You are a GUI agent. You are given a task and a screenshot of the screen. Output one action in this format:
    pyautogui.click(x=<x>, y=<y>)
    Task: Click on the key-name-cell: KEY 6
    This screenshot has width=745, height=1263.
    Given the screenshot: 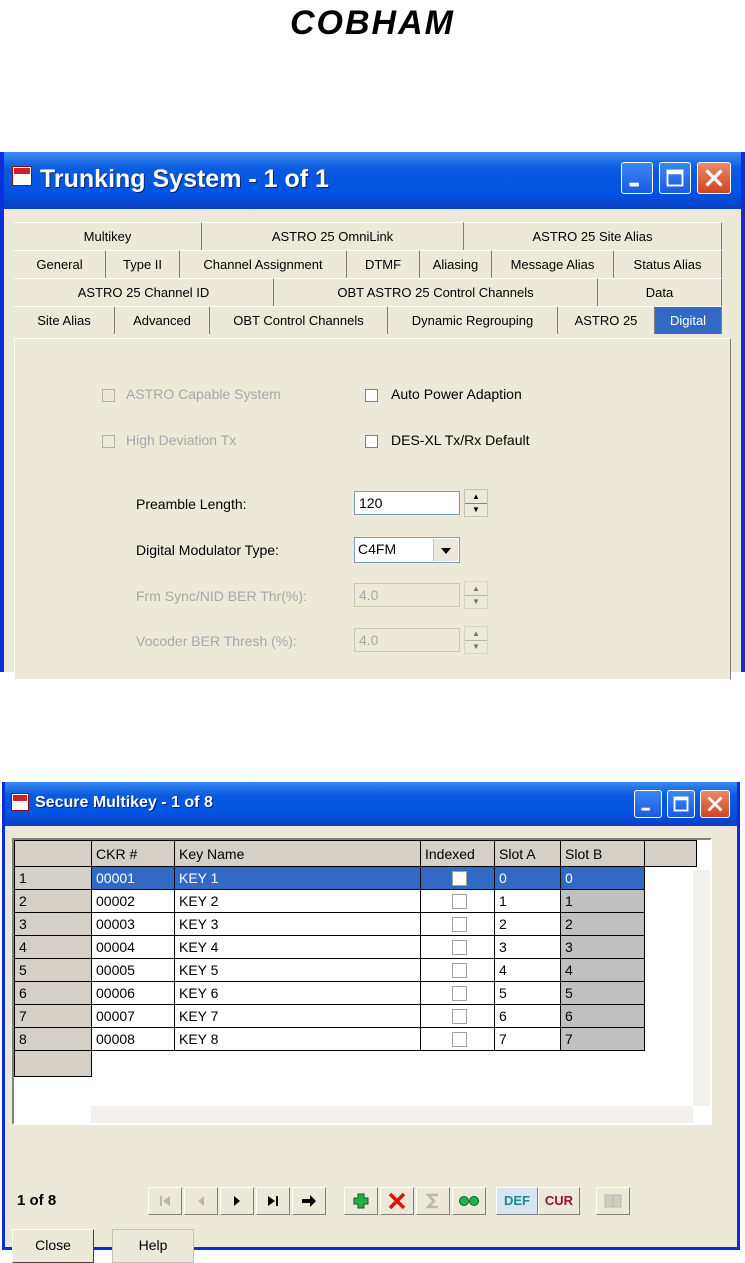 What is the action you would take?
    pyautogui.click(x=297, y=993)
    